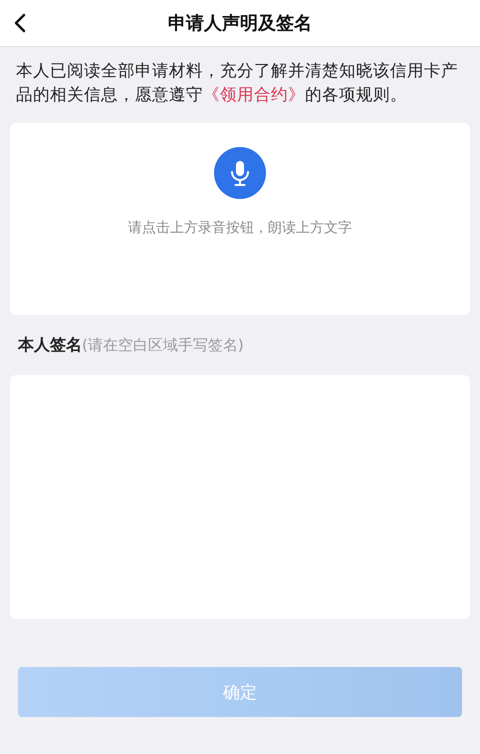 Image resolution: width=480 pixels, height=754 pixels. I want to click on signature-hint: (请在空白区域手写签名), so click(163, 345).